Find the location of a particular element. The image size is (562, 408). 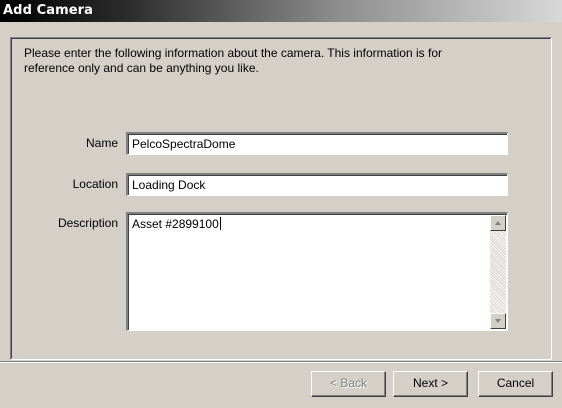

footer-divider is located at coordinates (281, 362).